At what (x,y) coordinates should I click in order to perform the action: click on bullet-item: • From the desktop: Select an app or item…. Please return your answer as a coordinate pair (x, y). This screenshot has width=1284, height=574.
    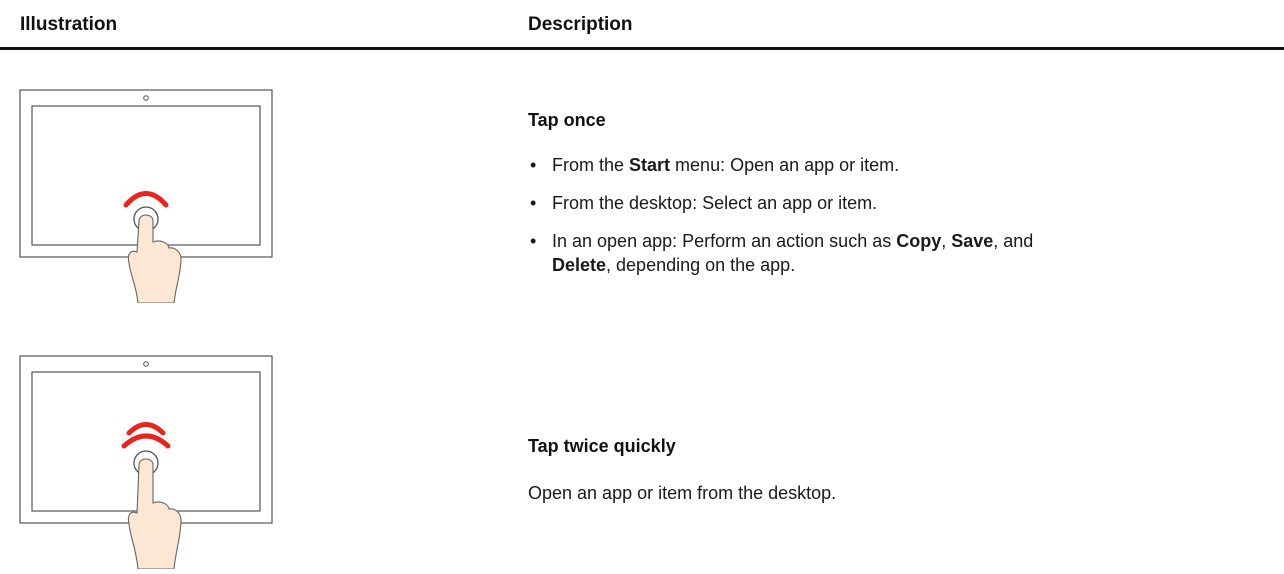
    Looking at the image, I should click on (888, 203).